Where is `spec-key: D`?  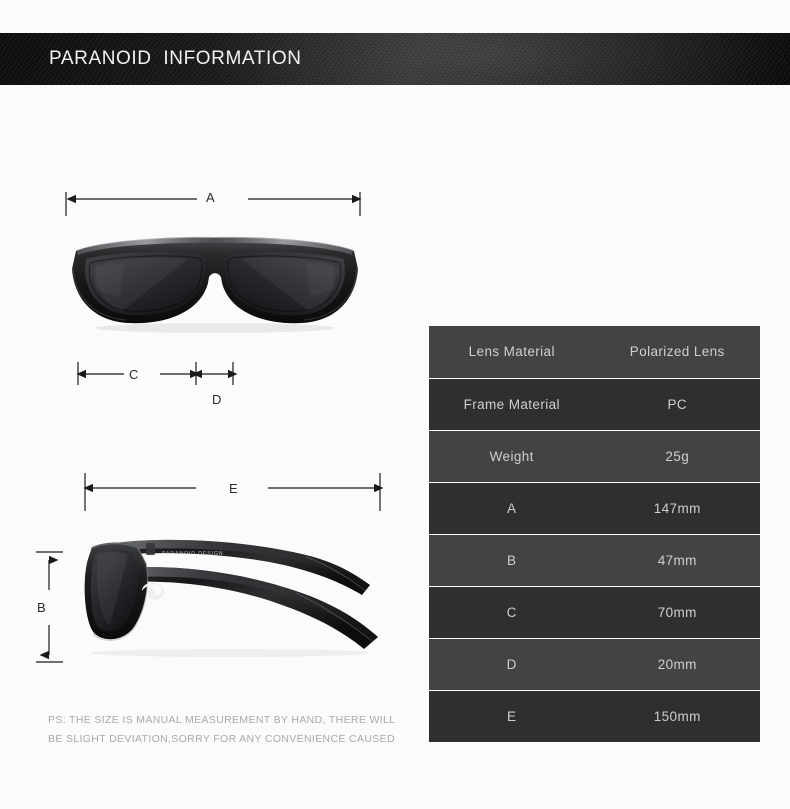 spec-key: D is located at coordinates (512, 664).